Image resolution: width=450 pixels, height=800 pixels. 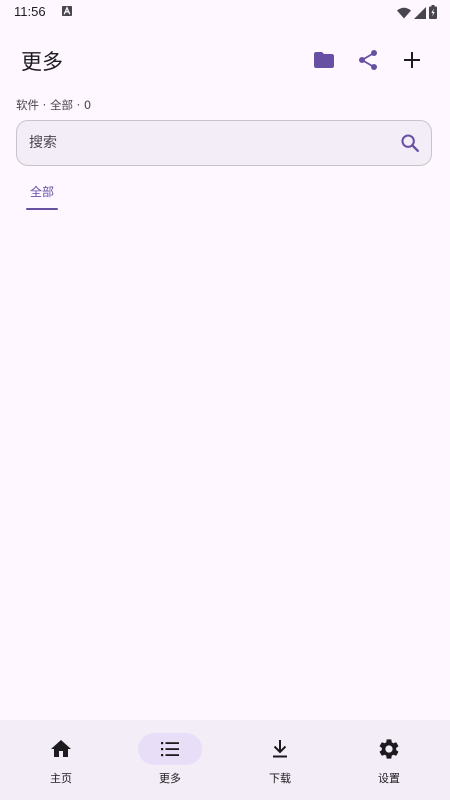 I want to click on share-button, so click(x=368, y=60).